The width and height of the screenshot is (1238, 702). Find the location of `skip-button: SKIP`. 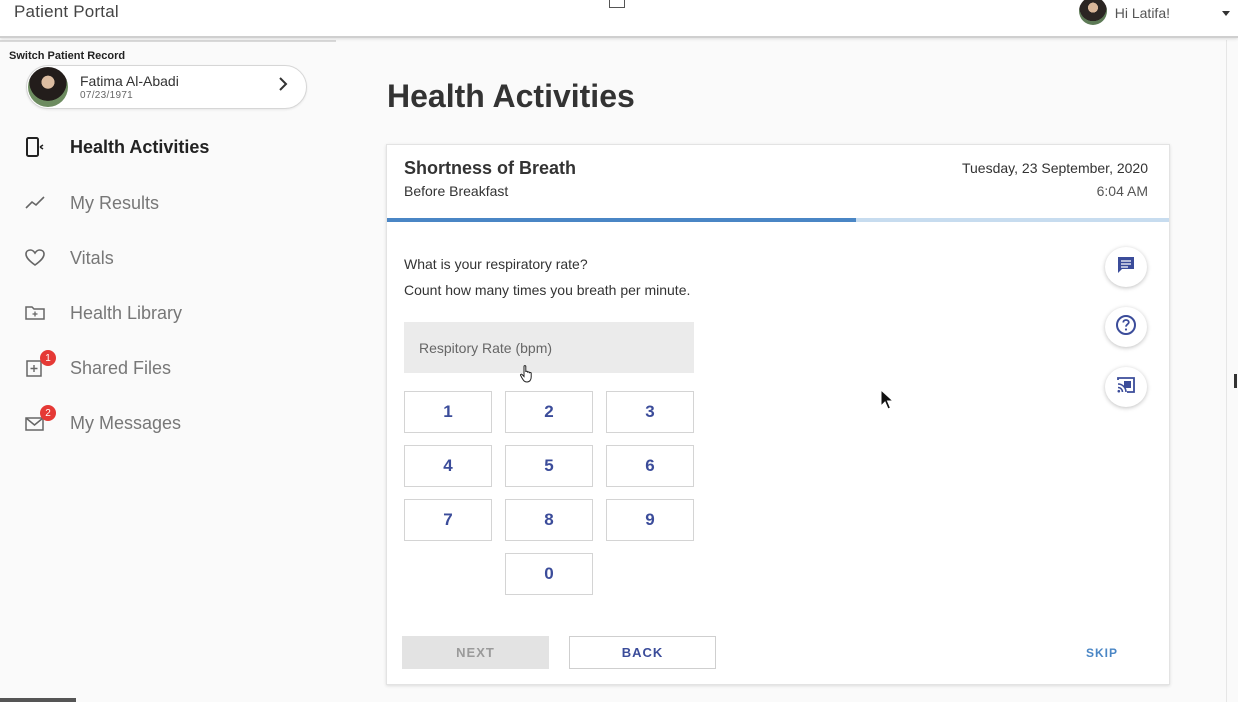

skip-button: SKIP is located at coordinates (1102, 652).